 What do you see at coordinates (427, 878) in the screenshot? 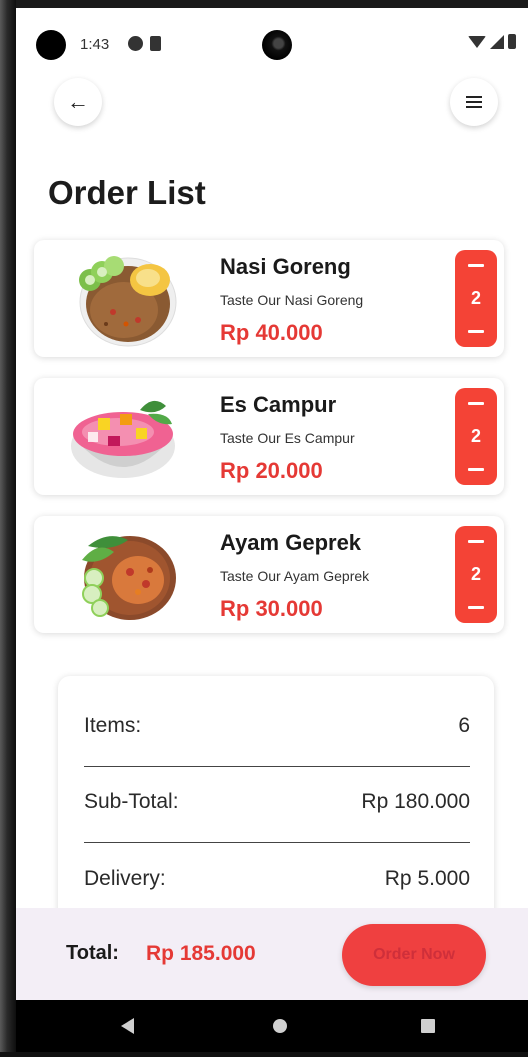
I see `delivery-value: Rp 5.000` at bounding box center [427, 878].